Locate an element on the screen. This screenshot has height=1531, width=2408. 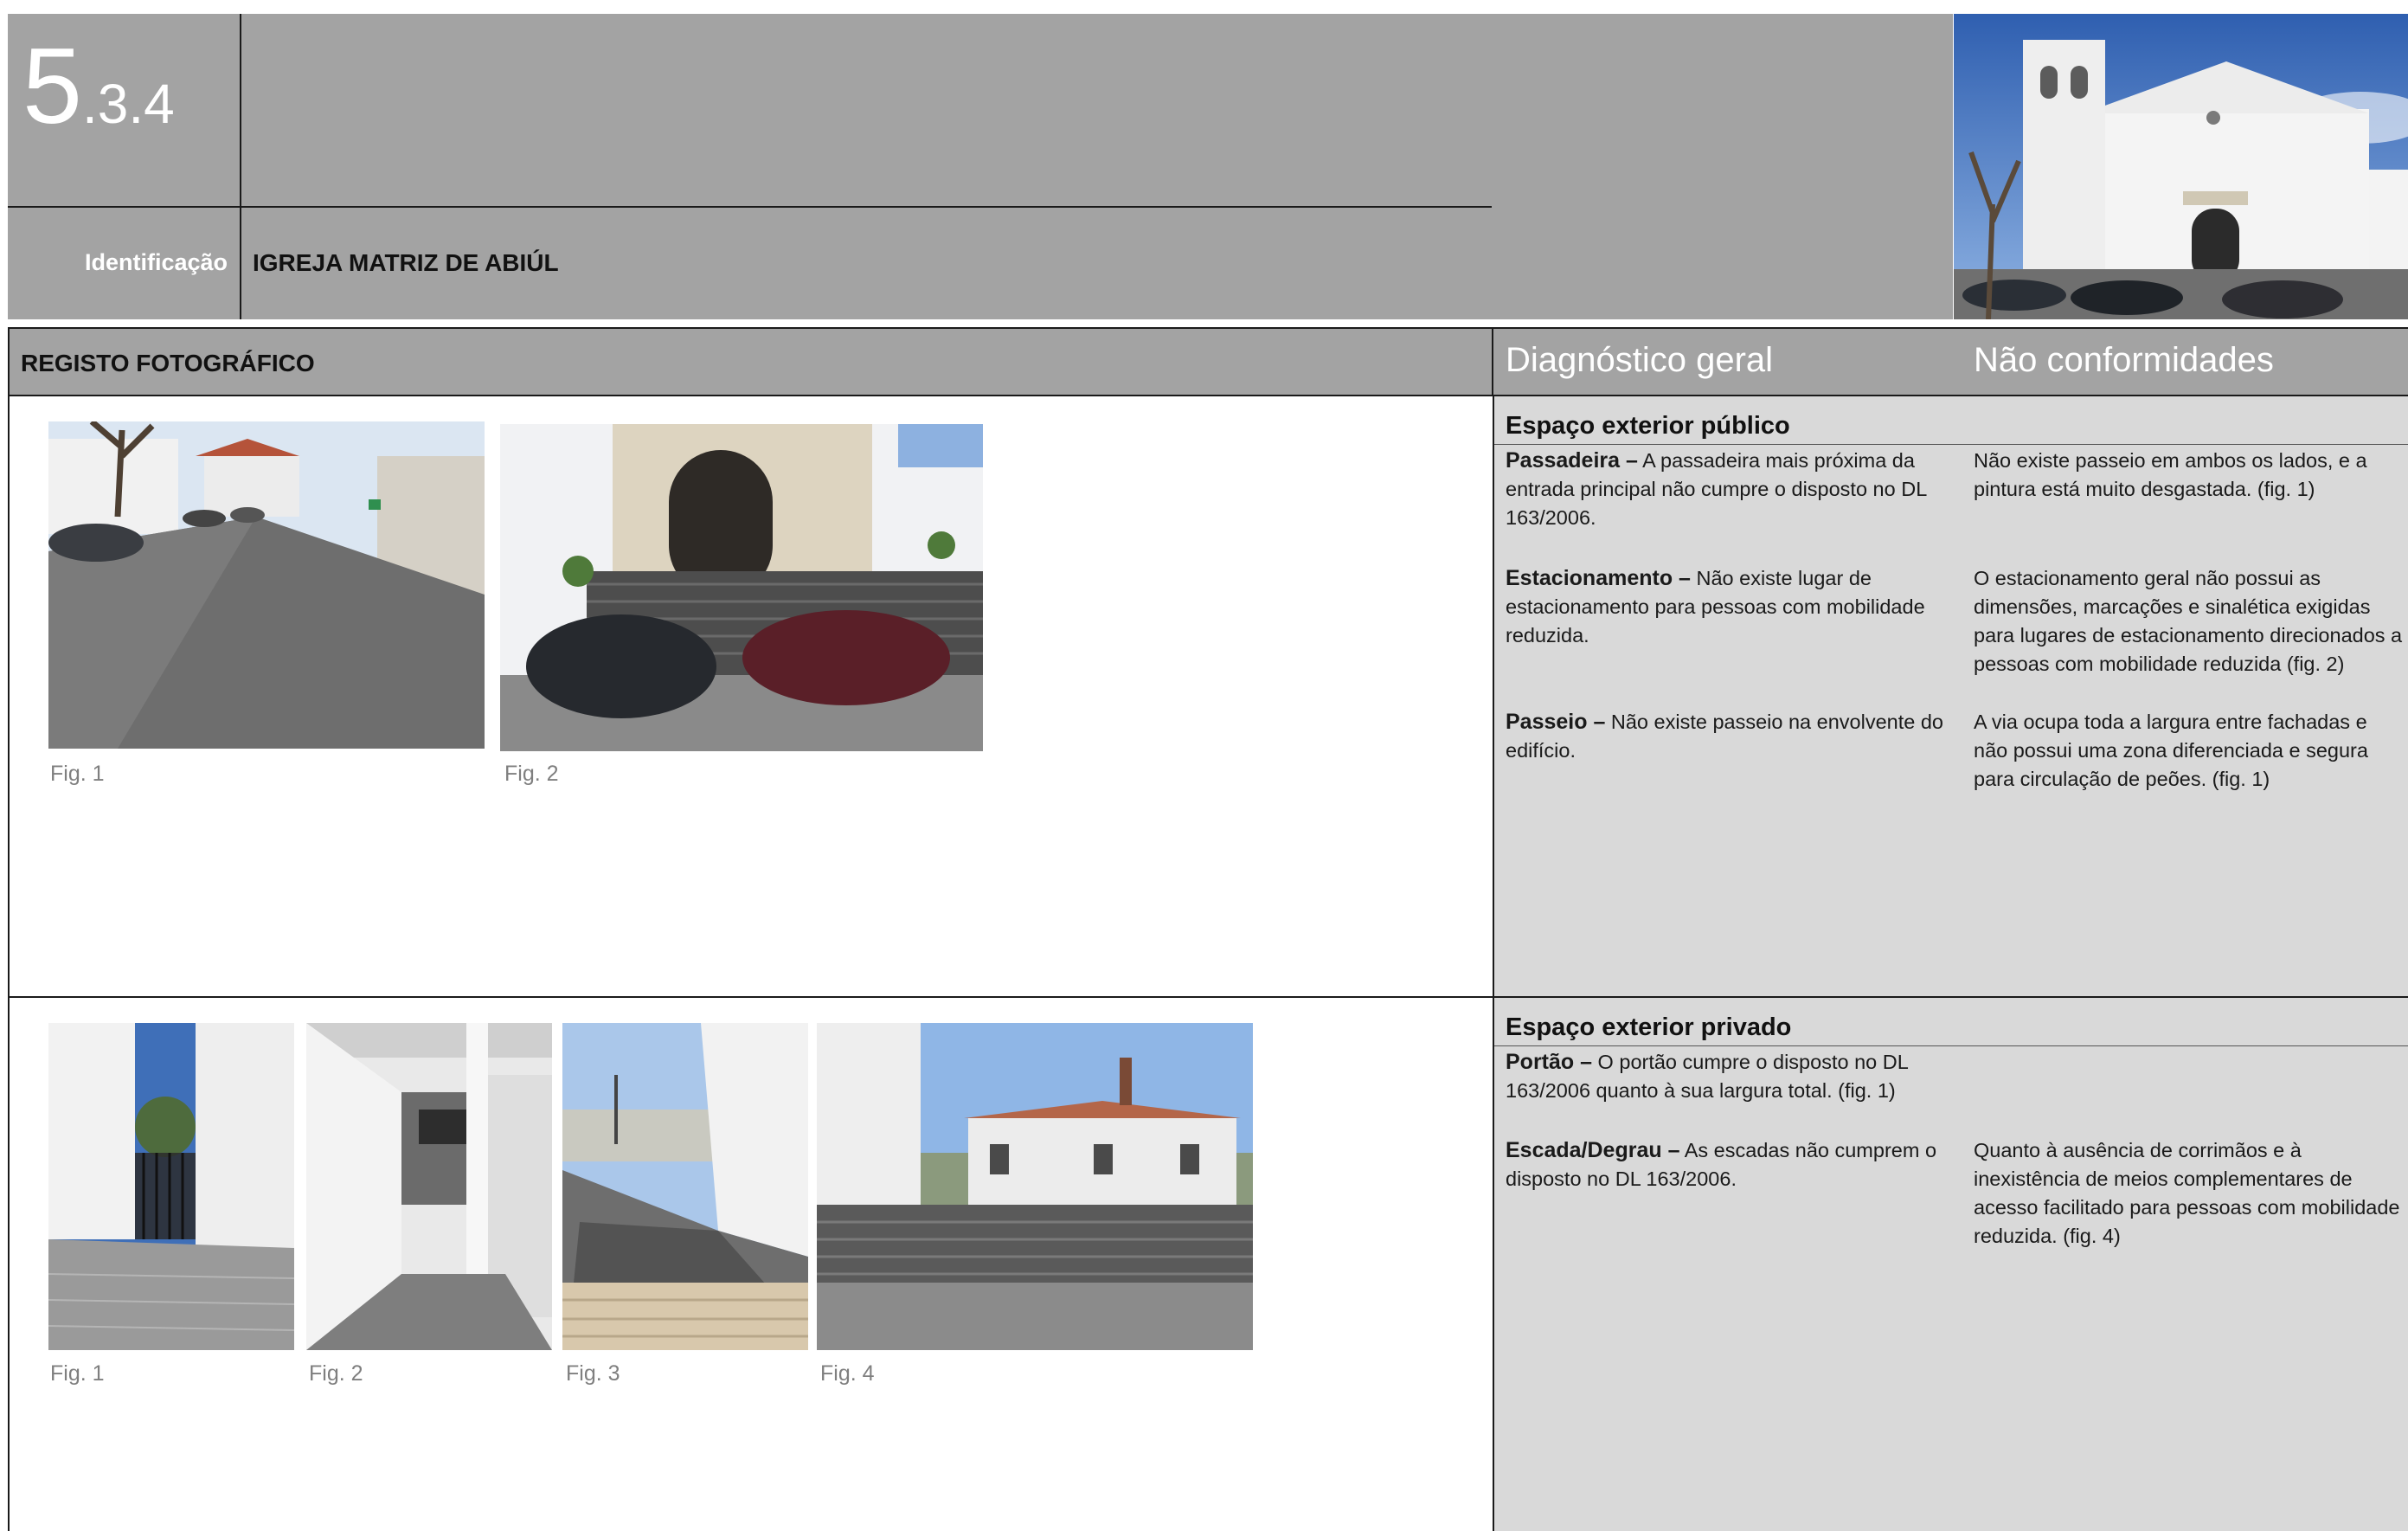
diagnosis-term: Portão – is located at coordinates (1549, 1062).